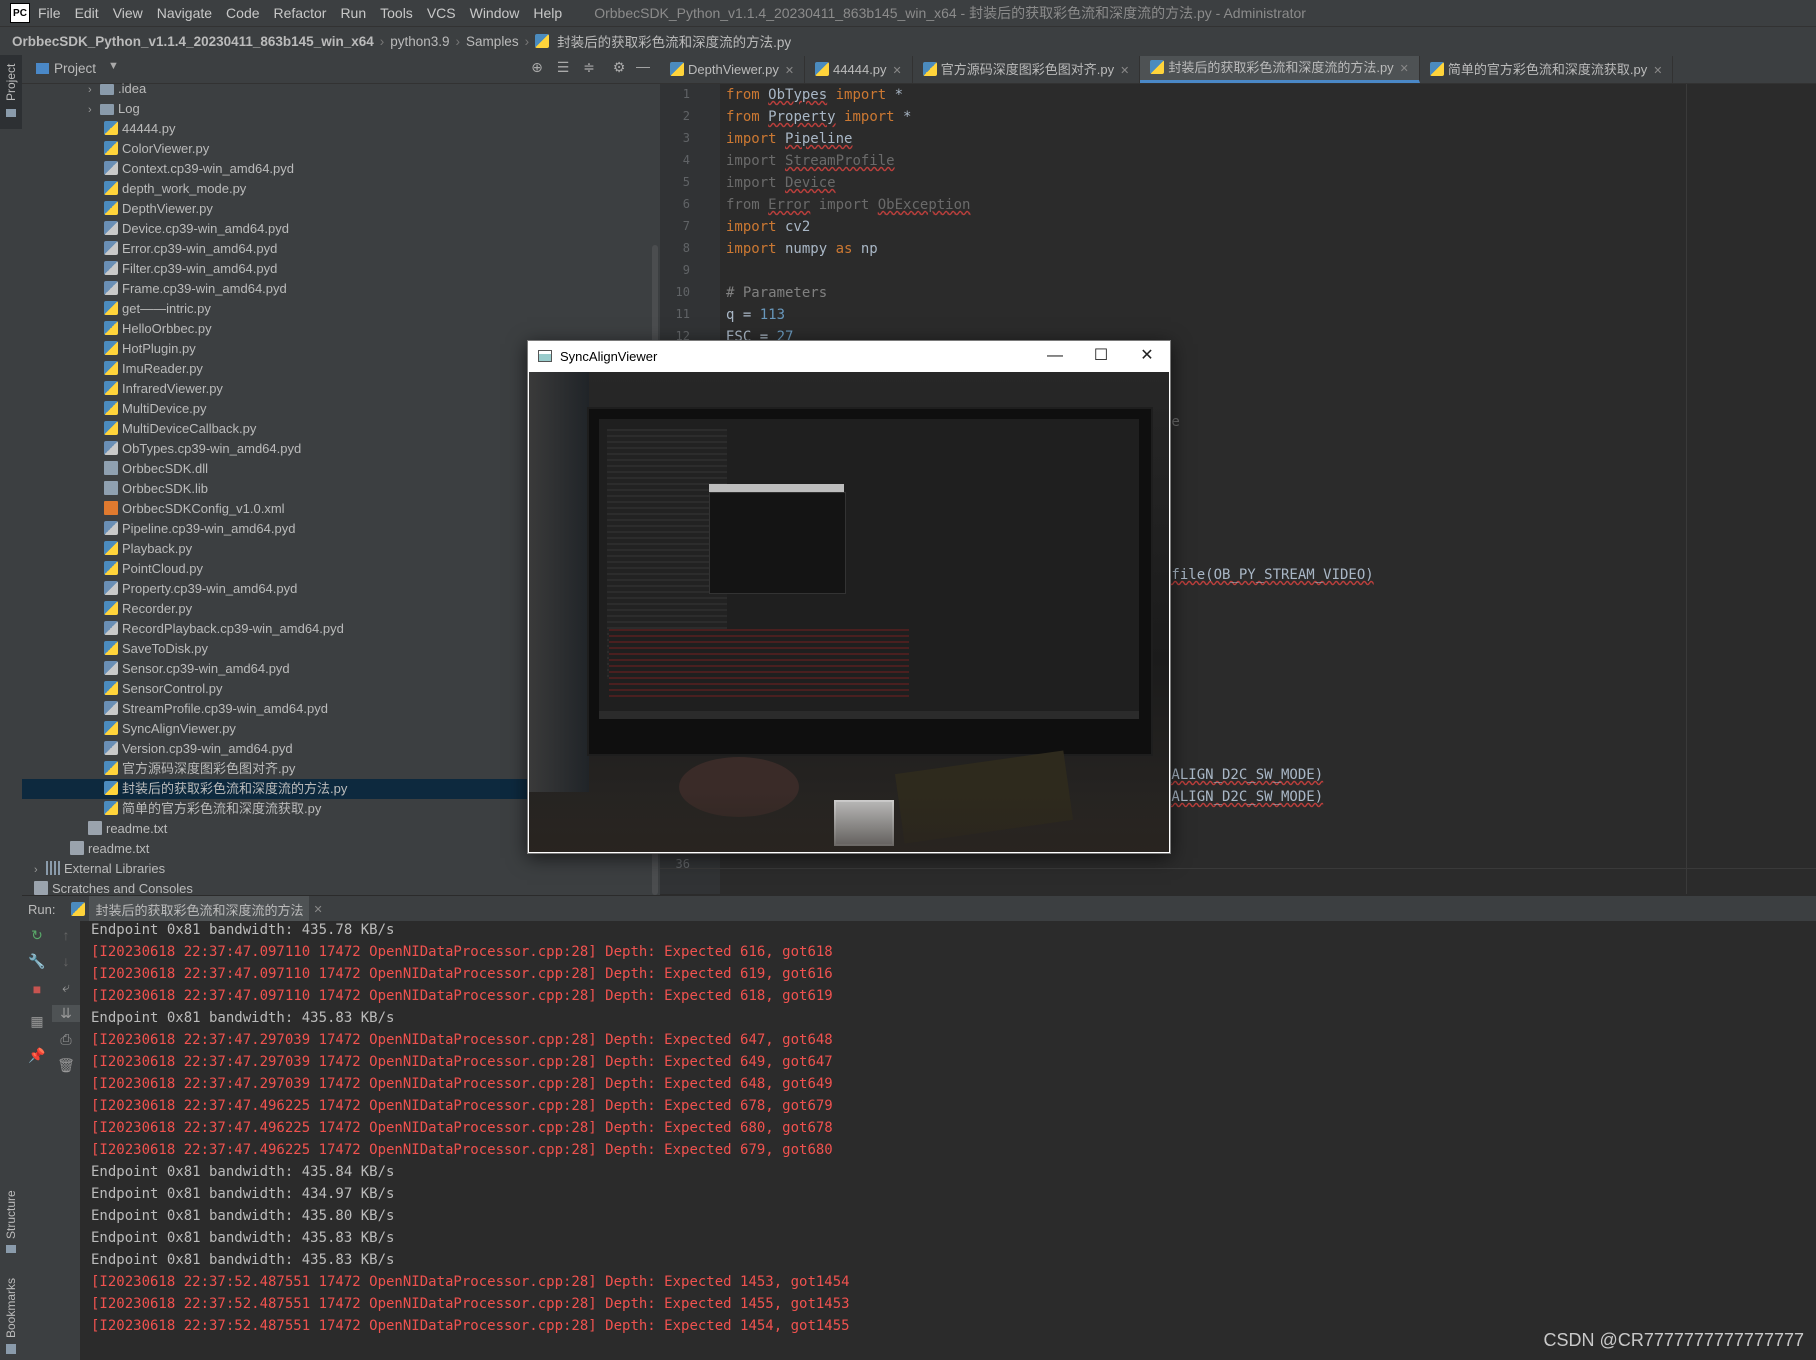 The width and height of the screenshot is (1816, 1360). What do you see at coordinates (149, 269) in the screenshot?
I see `tree-item: Filter.cp39-win_amd64.pyd` at bounding box center [149, 269].